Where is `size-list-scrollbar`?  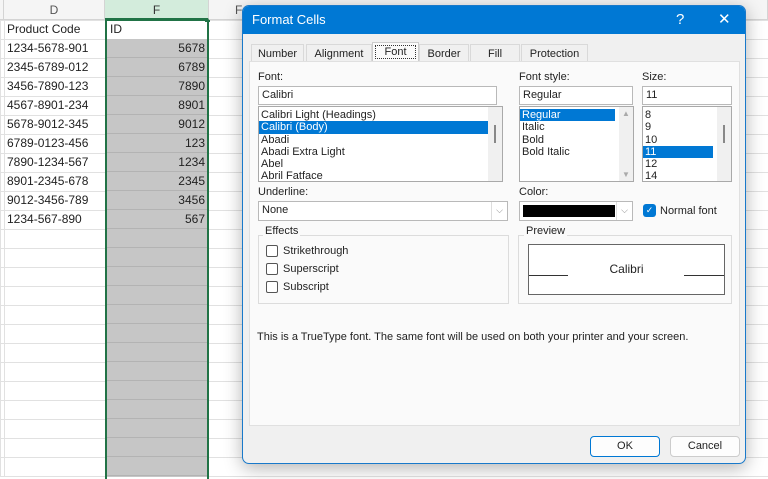 size-list-scrollbar is located at coordinates (724, 144).